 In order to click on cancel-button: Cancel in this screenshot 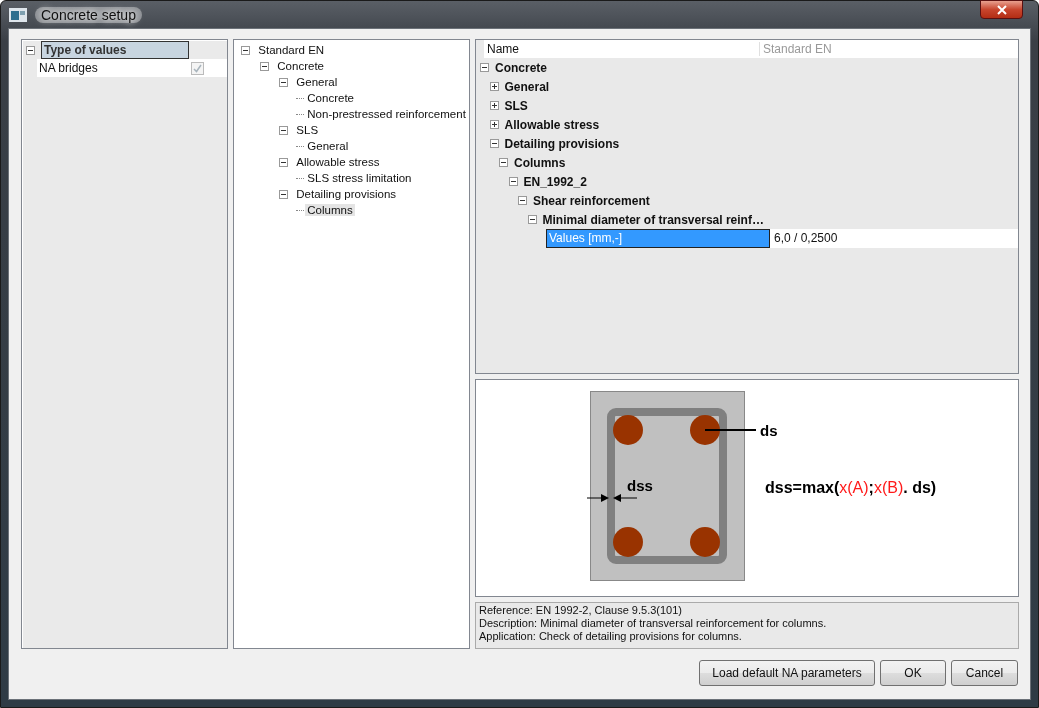, I will do `click(984, 673)`.